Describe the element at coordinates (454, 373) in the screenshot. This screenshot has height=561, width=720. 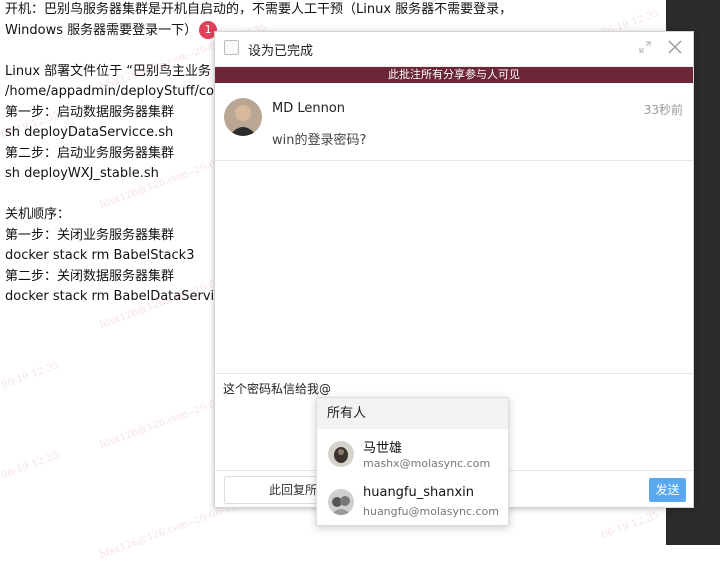
I see `divider` at that location.